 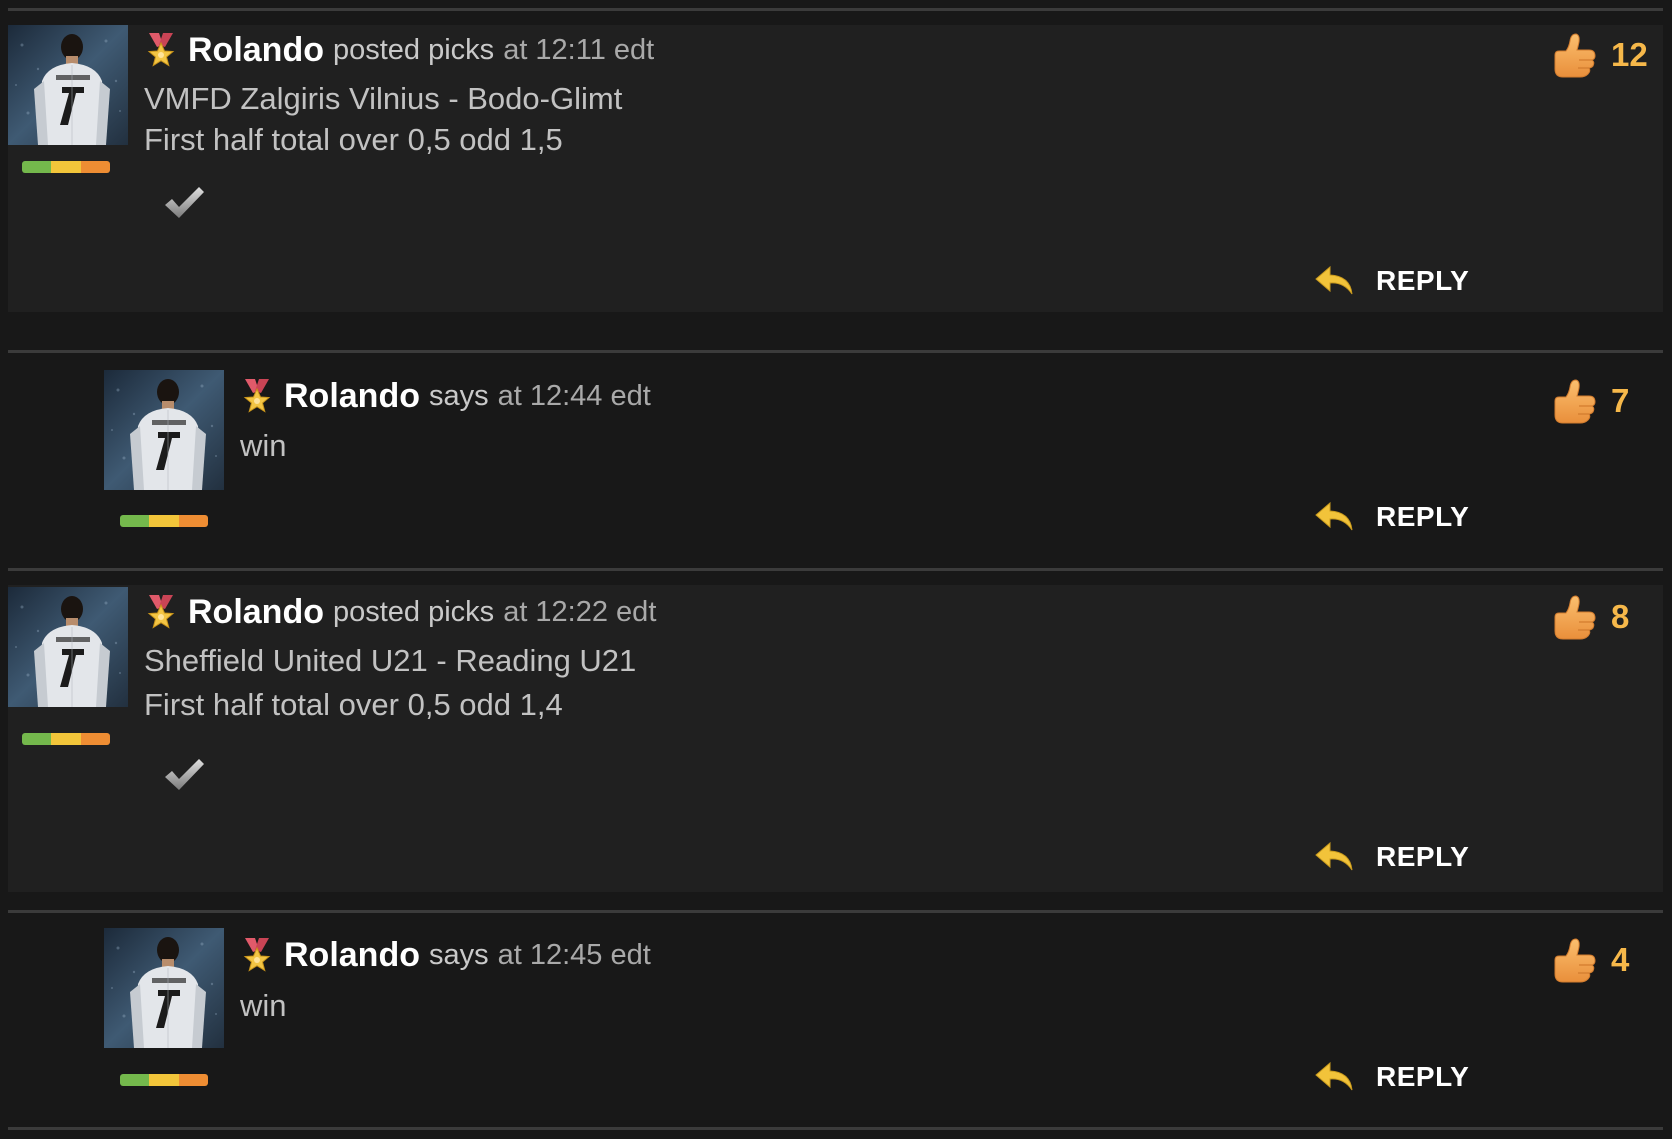 What do you see at coordinates (1599, 55) in the screenshot?
I see `like-button: 12` at bounding box center [1599, 55].